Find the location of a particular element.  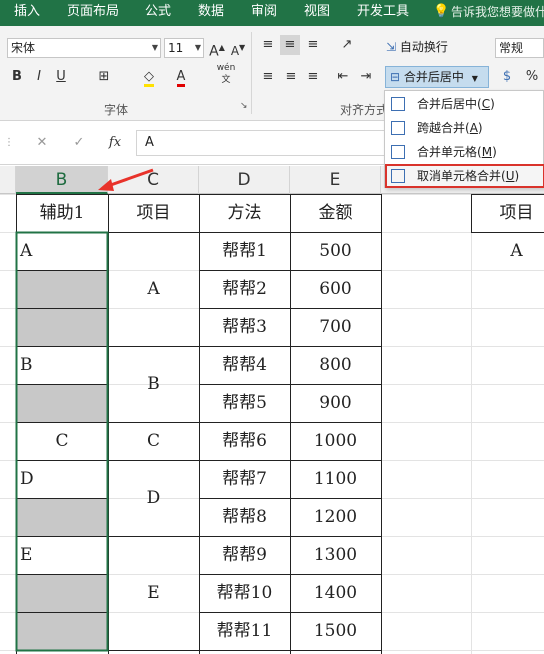

b-cell: E is located at coordinates (62, 555).